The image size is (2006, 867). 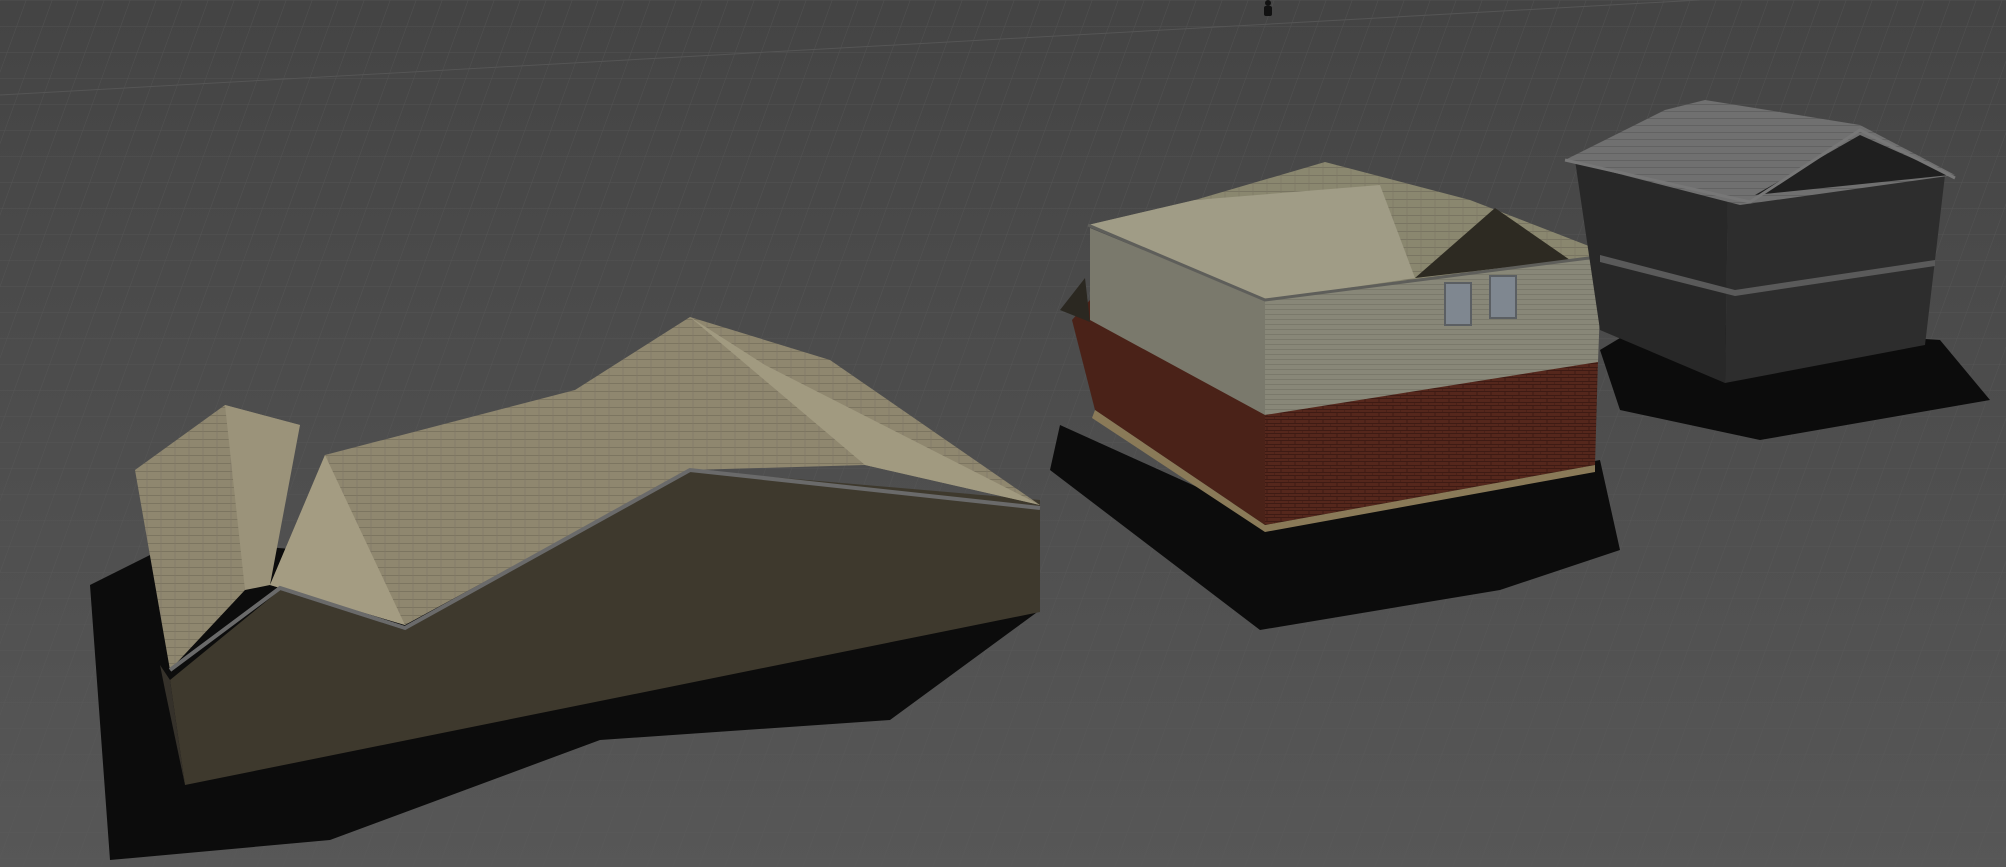 What do you see at coordinates (1268, 8) in the screenshot?
I see `person-icon` at bounding box center [1268, 8].